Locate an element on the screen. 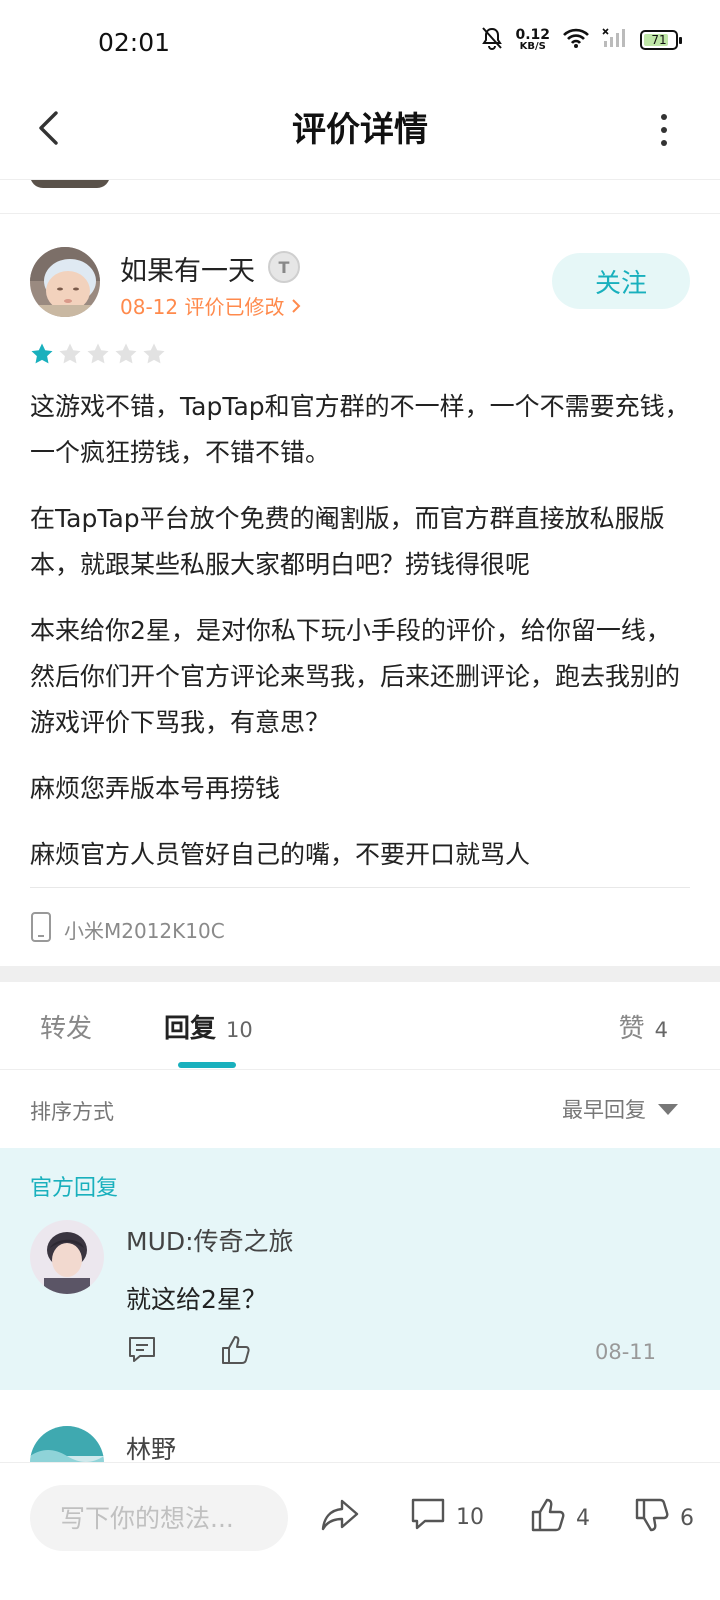  dislike-button: 6 is located at coordinates (664, 1518).